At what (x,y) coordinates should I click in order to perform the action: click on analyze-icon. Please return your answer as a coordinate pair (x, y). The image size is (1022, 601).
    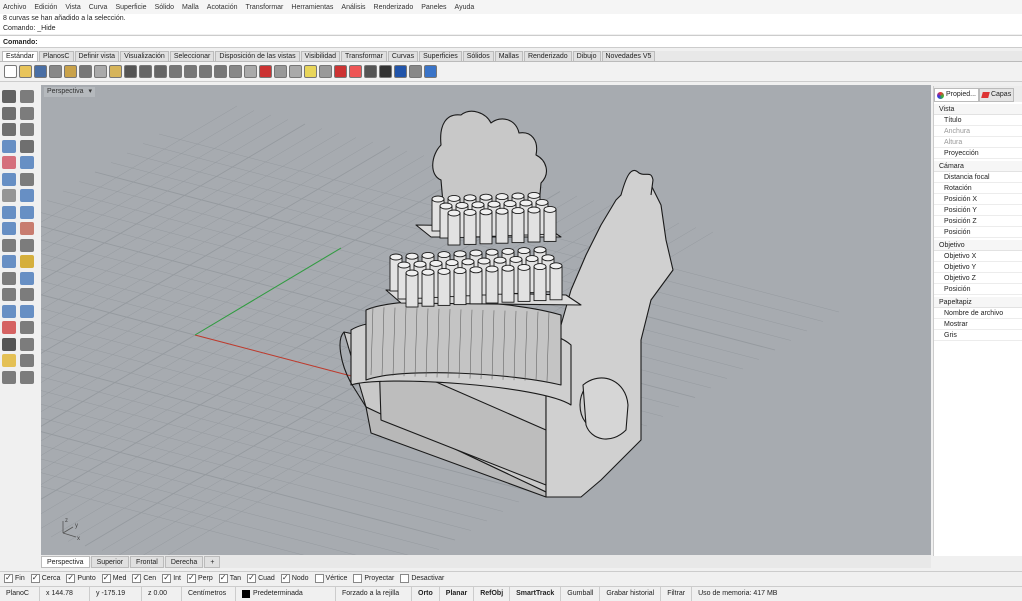
    Looking at the image, I should click on (27, 360).